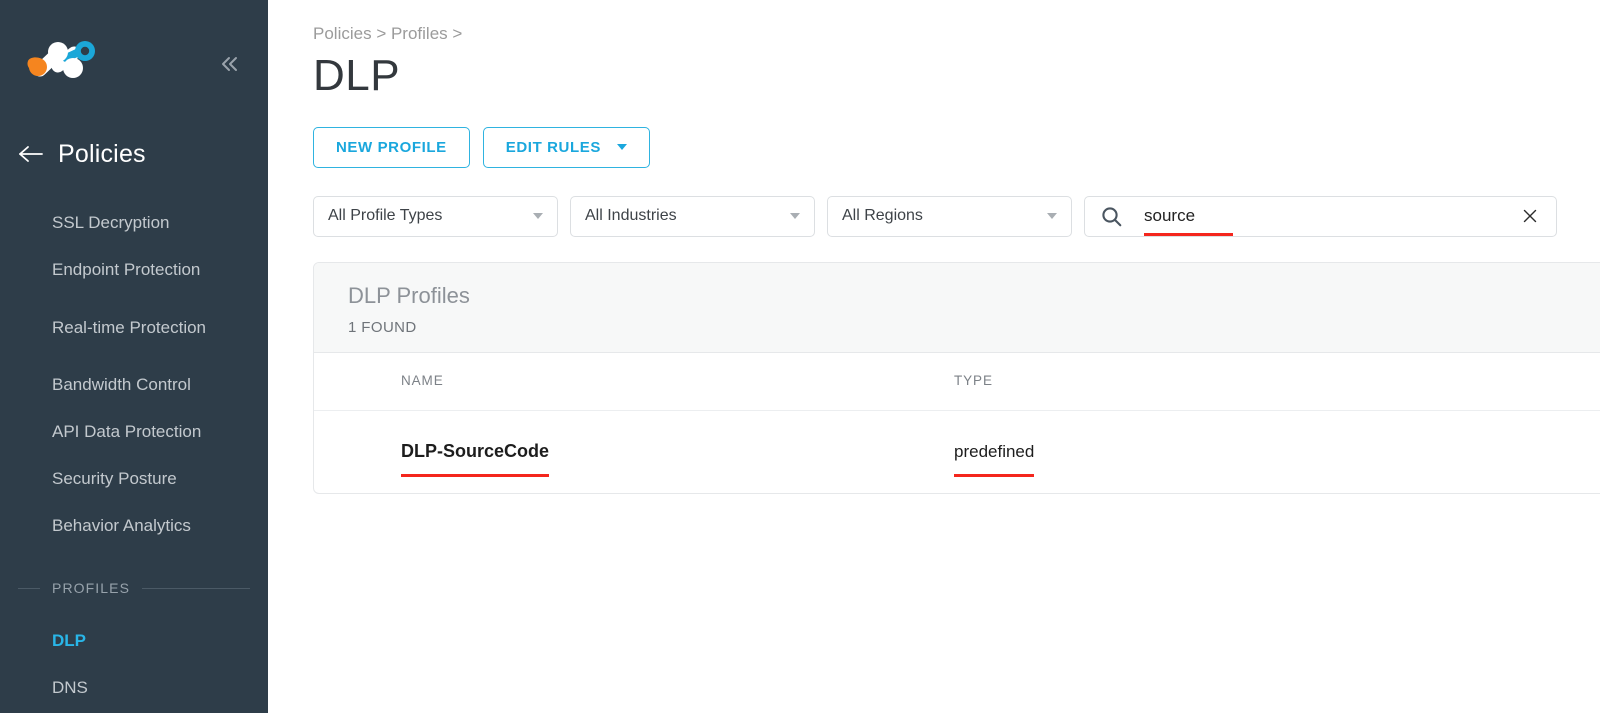 The image size is (1600, 713). Describe the element at coordinates (634, 459) in the screenshot. I see `table-cell-name: DLP-SourceCode` at that location.